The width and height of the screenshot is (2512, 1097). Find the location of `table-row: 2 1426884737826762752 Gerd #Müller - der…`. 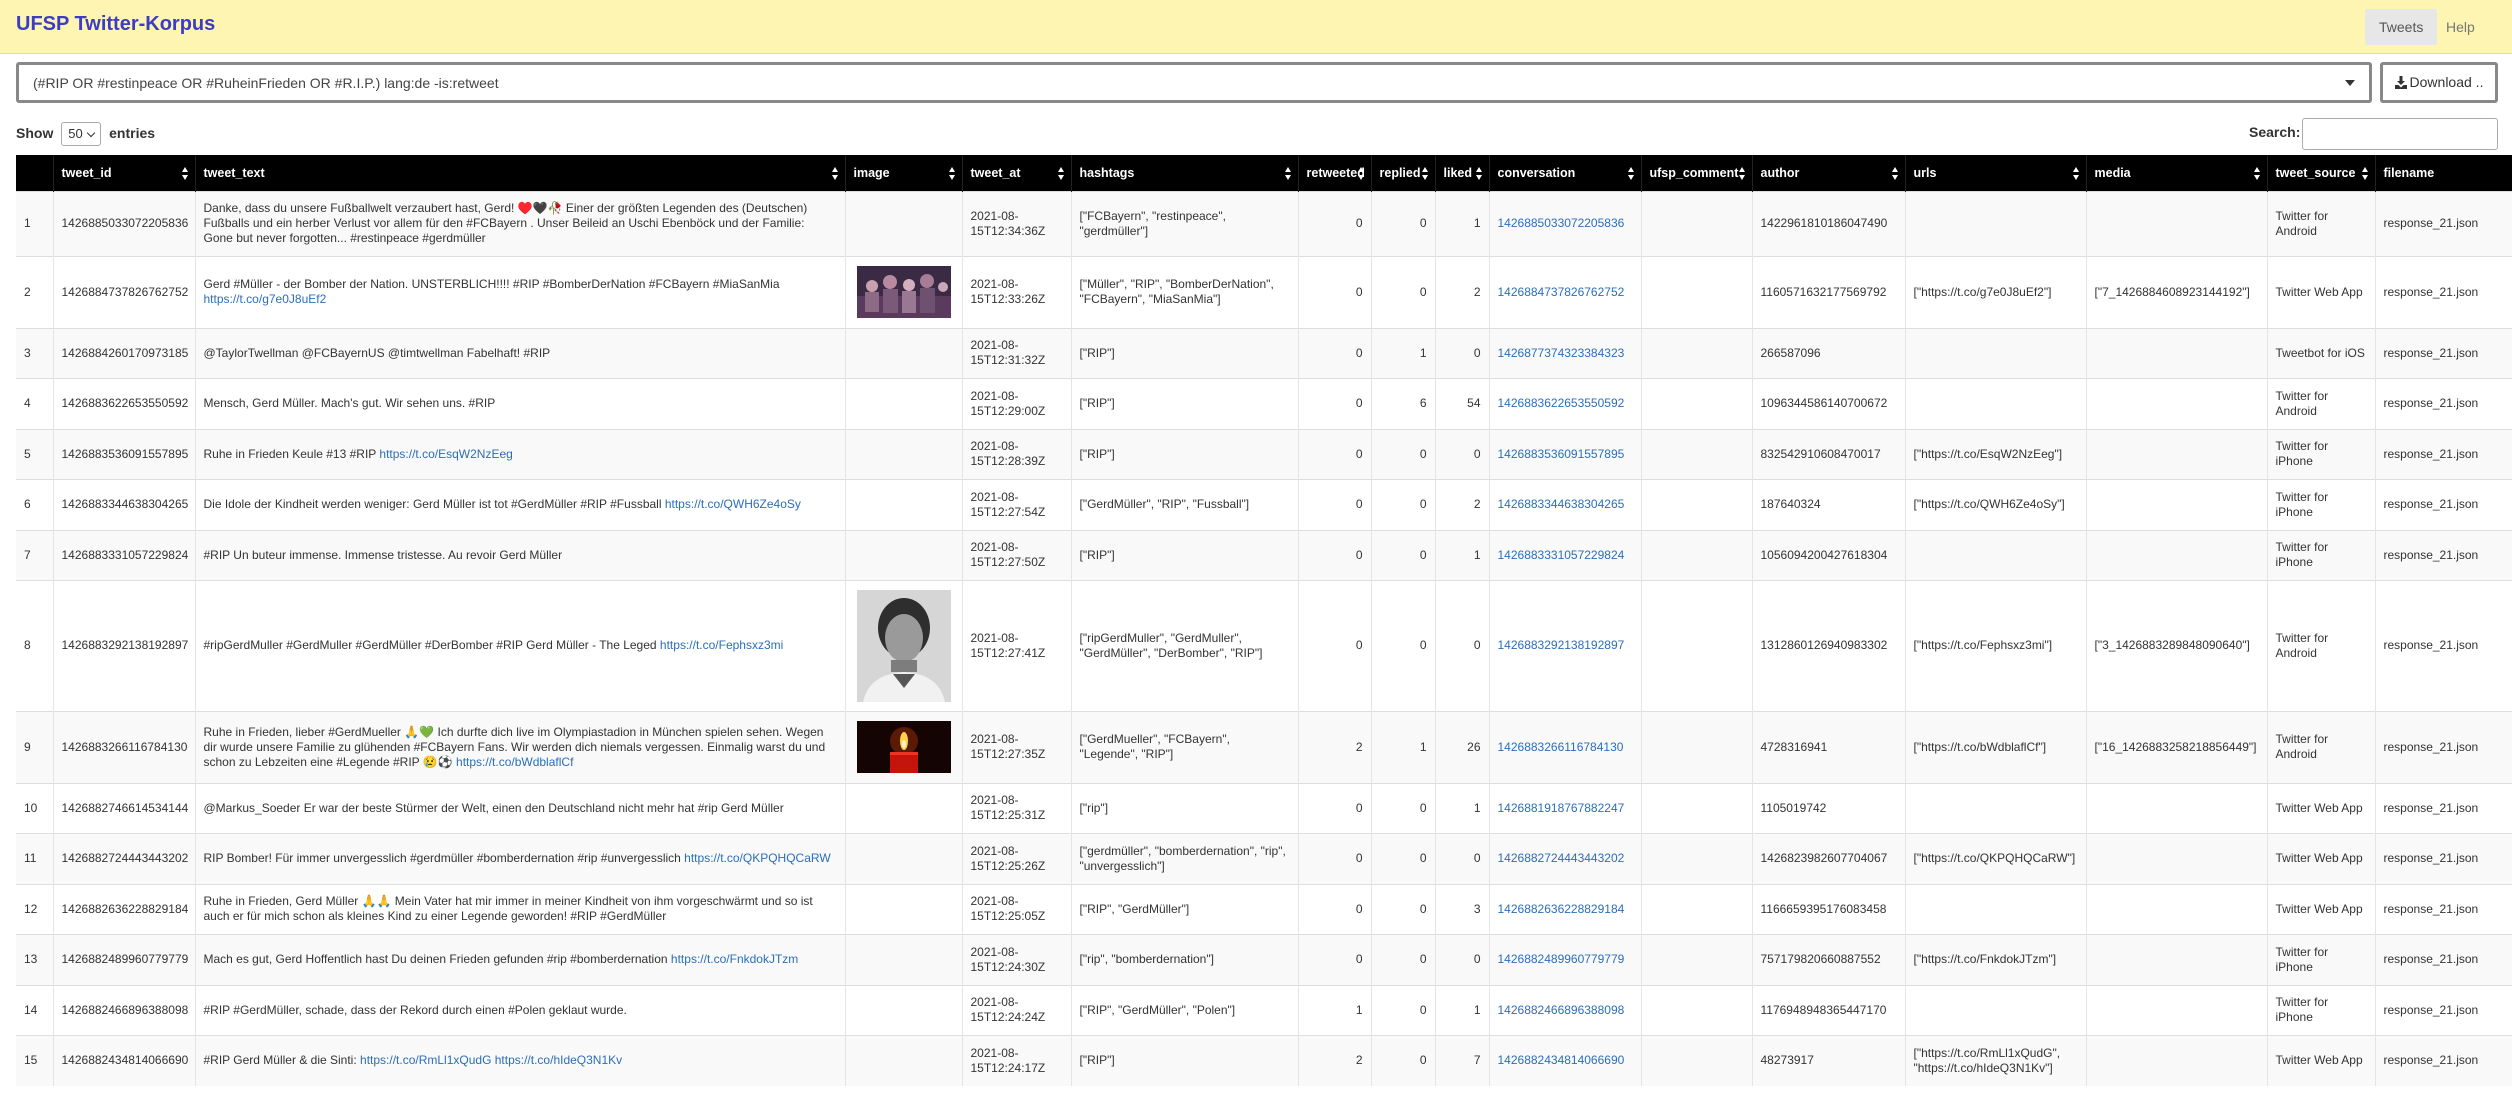

table-row: 2 1426884737826762752 Gerd #Müller - der… is located at coordinates (1264, 291).